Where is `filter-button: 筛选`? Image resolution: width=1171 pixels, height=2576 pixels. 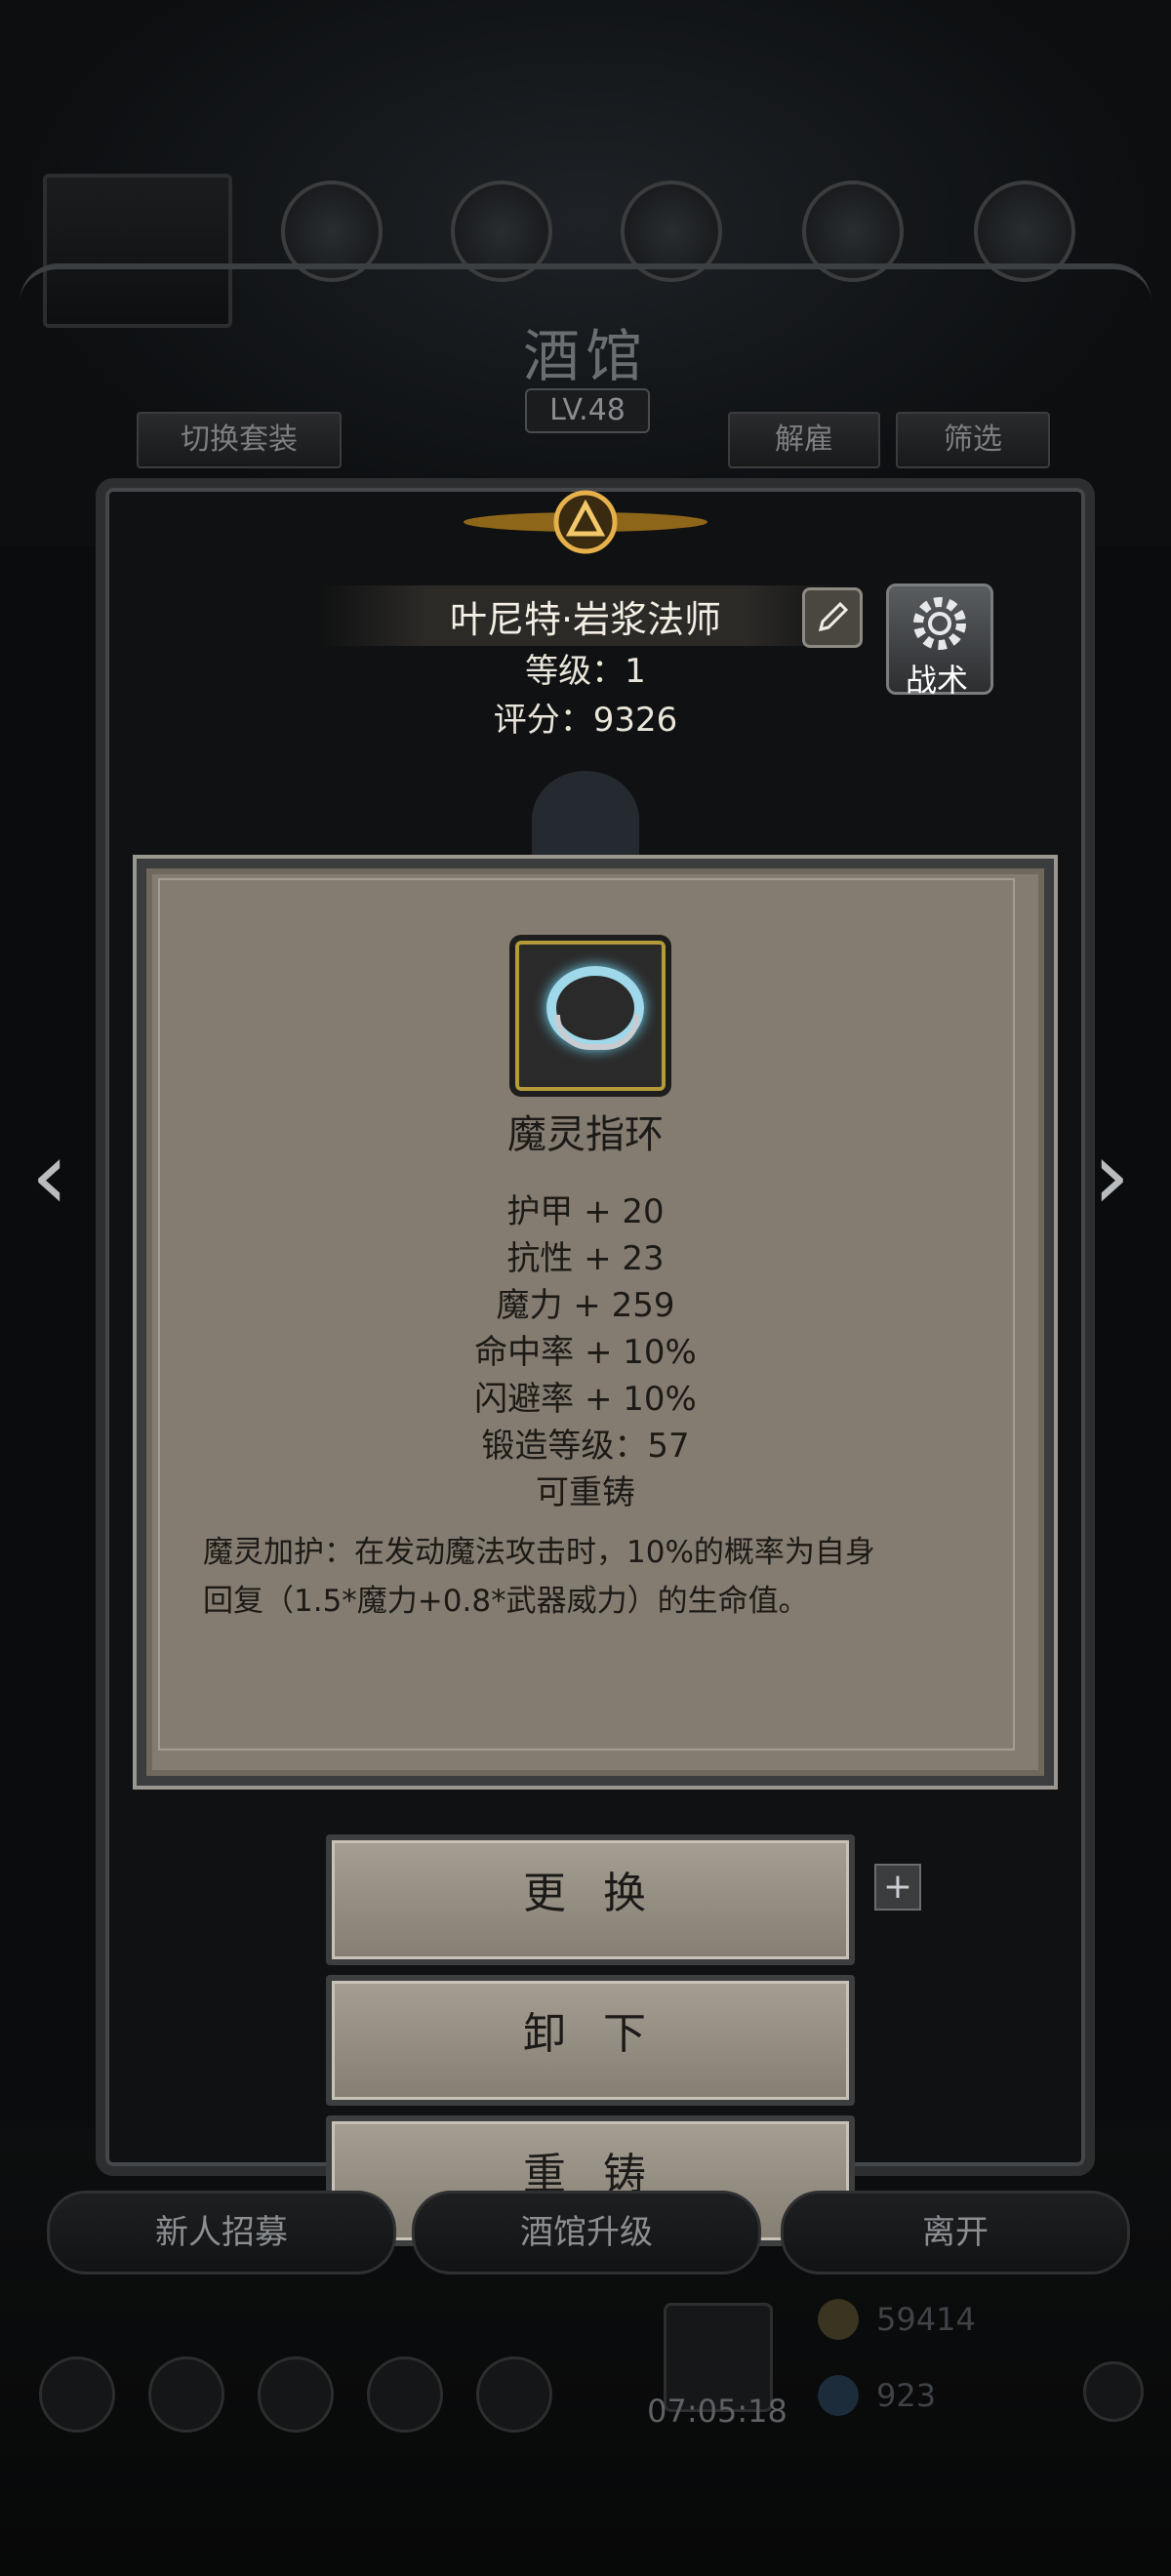
filter-button: 筛选 is located at coordinates (973, 440).